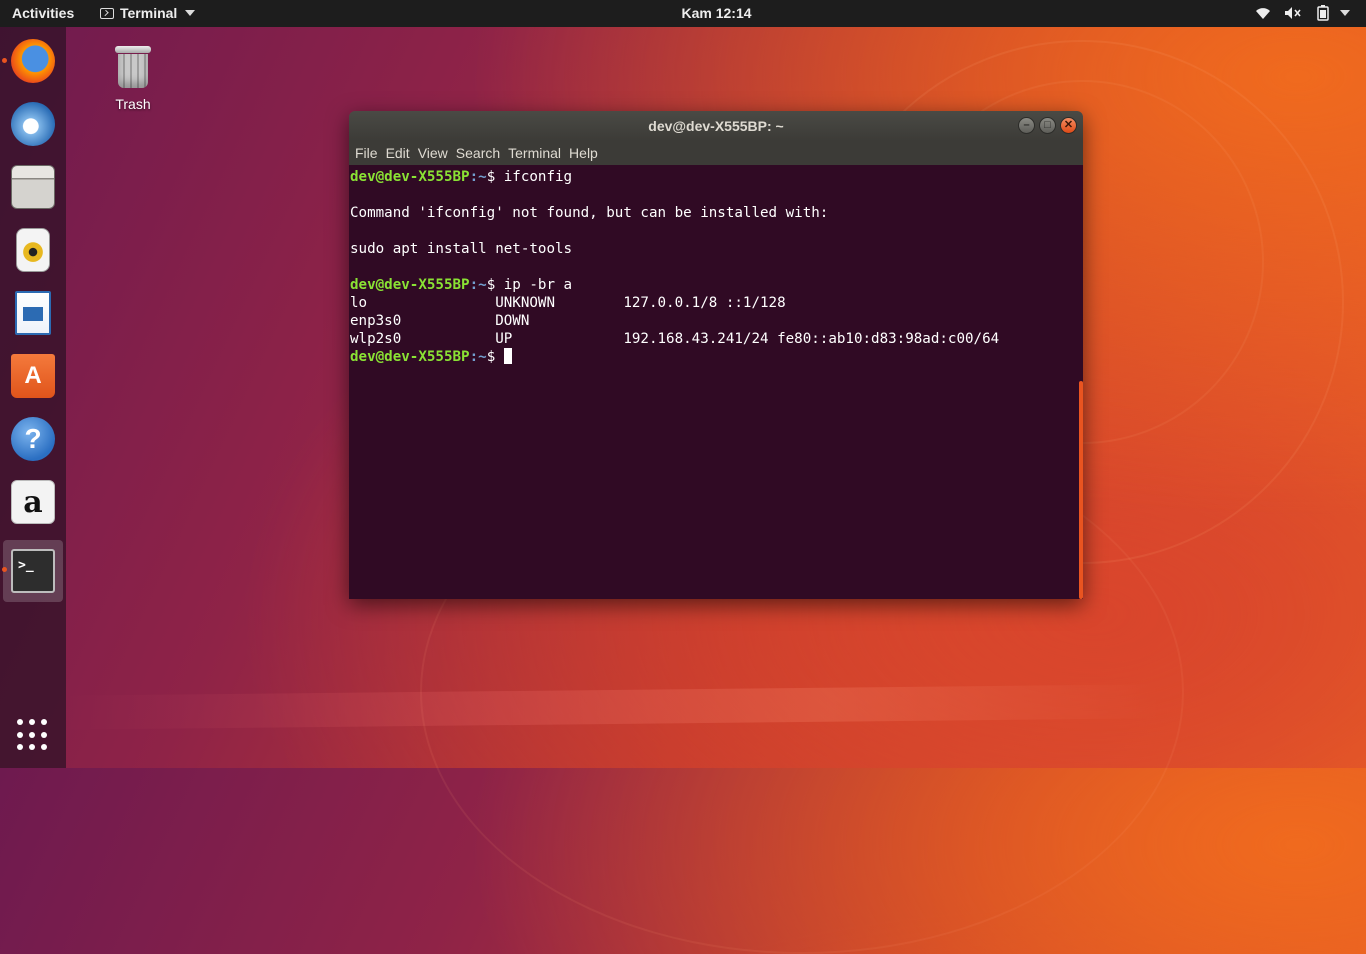  I want to click on trash-icon, so click(133, 67).